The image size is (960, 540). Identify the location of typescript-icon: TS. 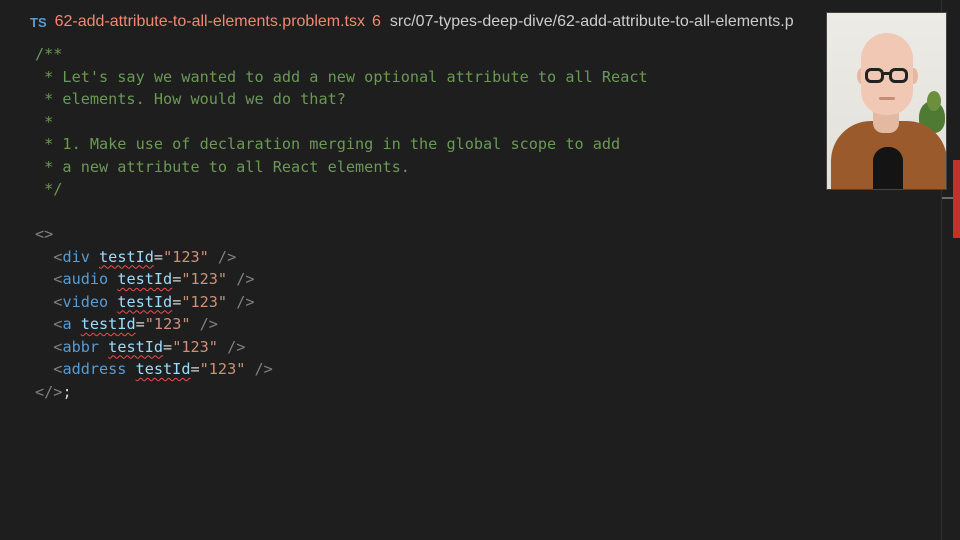
(38, 22).